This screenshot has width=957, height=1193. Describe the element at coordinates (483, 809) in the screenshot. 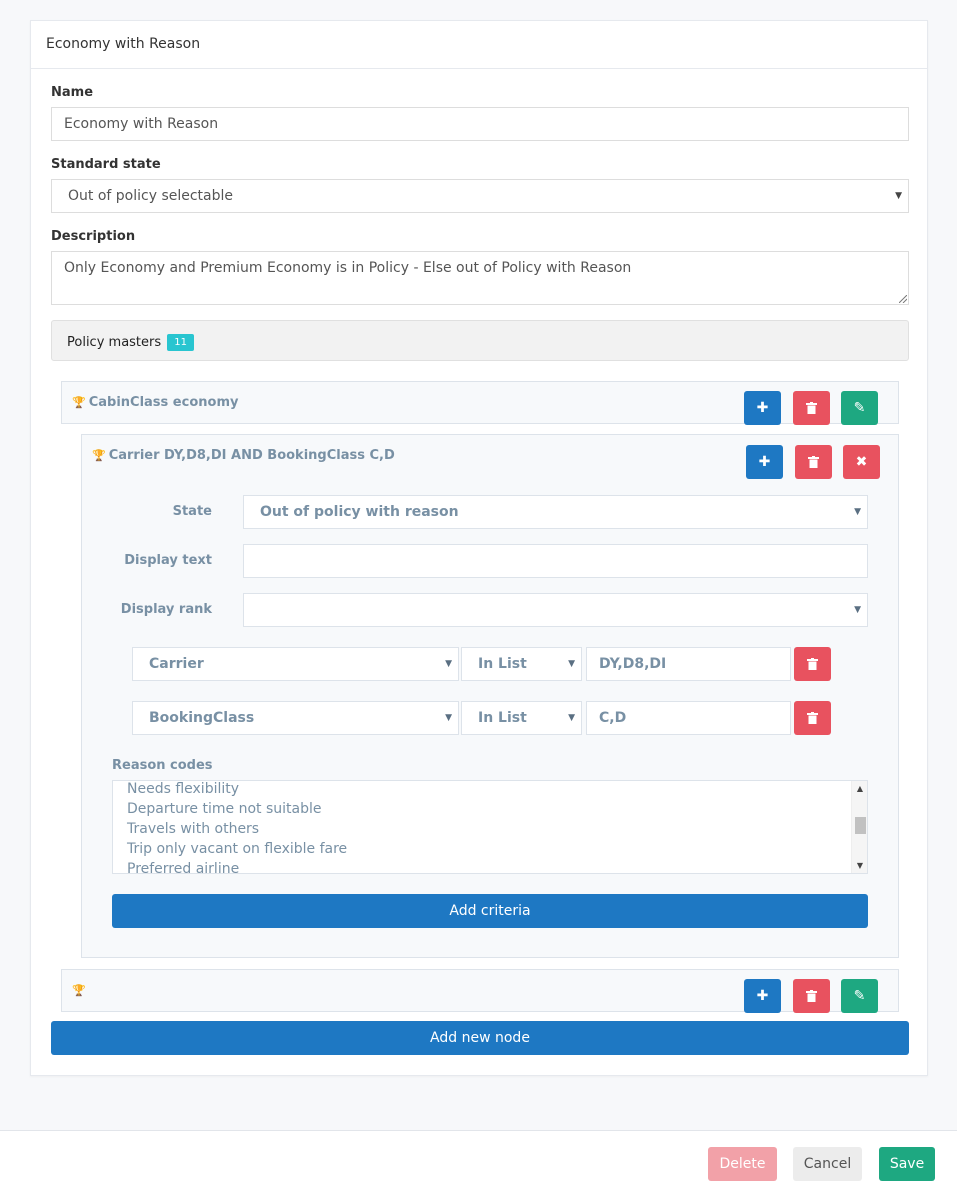

I see `reason-code-option: Departure time not suitable` at that location.